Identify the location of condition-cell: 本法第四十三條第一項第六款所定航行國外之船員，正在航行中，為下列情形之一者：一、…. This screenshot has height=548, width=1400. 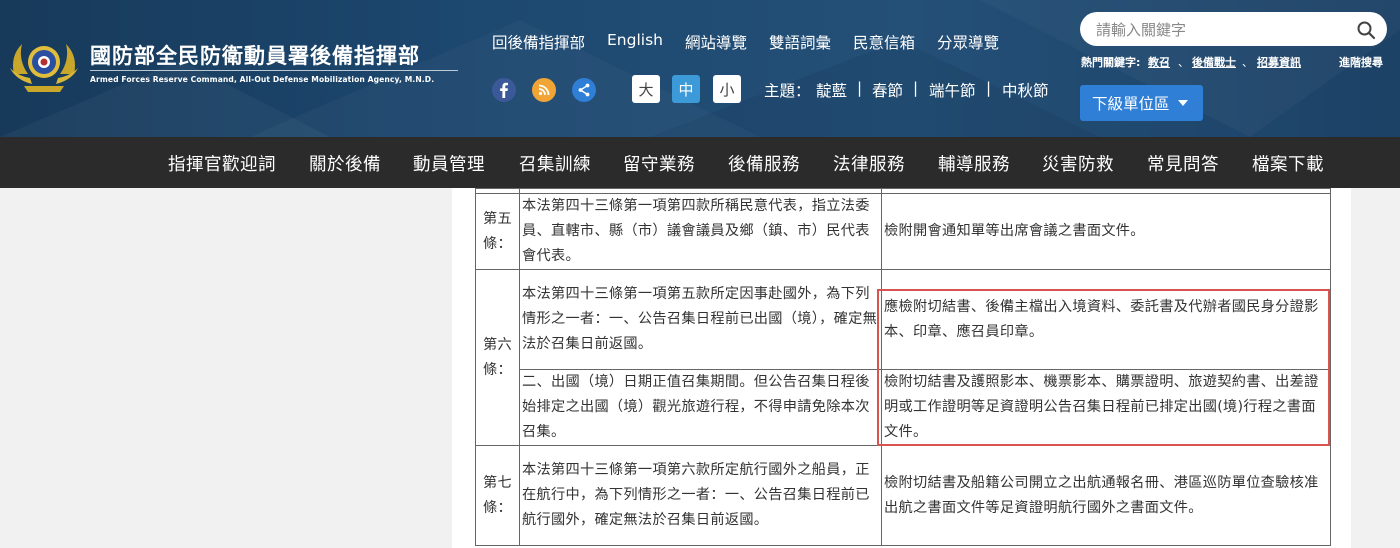
(700, 495).